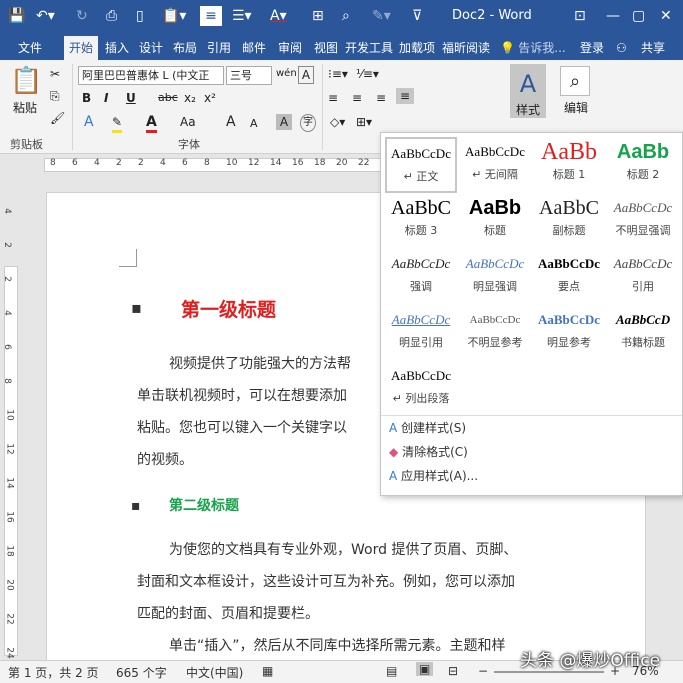 The image size is (683, 683). I want to click on paste-button: 粘贴, so click(25, 108).